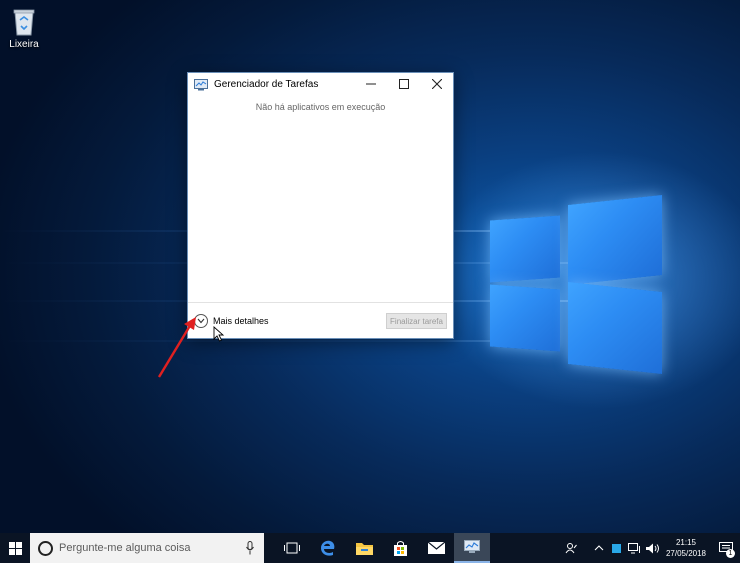 Image resolution: width=740 pixels, height=563 pixels. Describe the element at coordinates (685, 553) in the screenshot. I see `clock-date: 27/05/2018` at that location.